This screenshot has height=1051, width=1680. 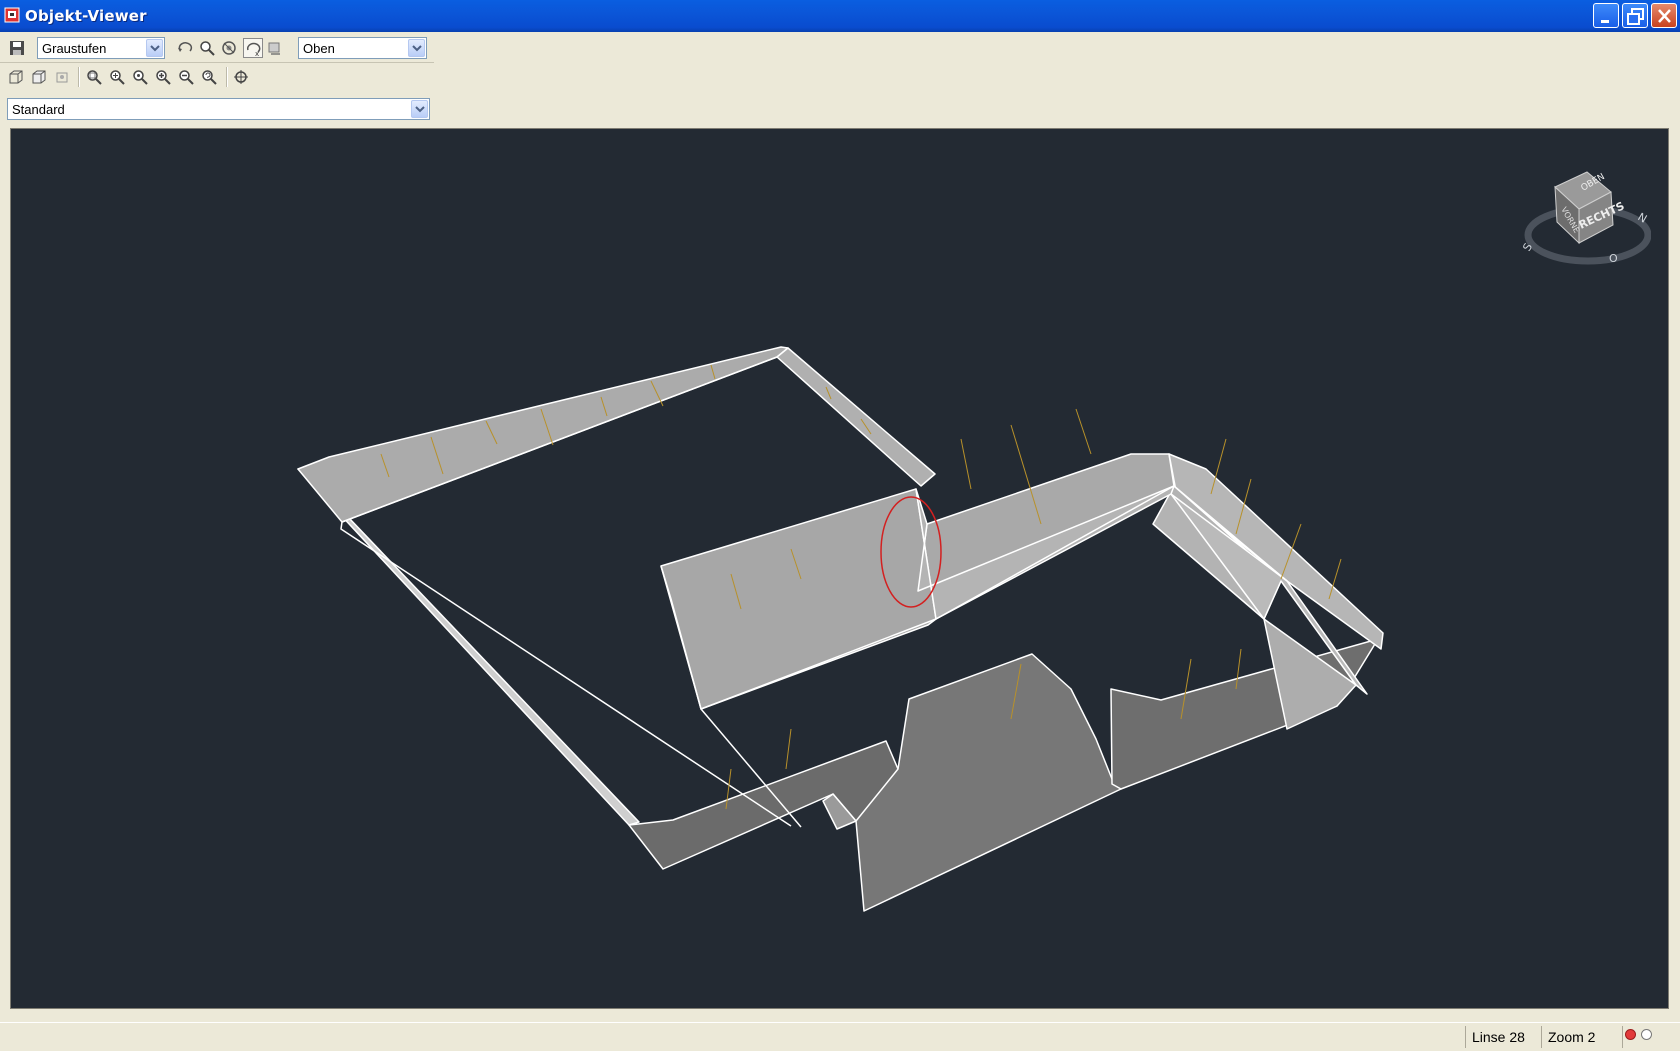 I want to click on status-zoom: Zoom 2, so click(x=1581, y=1037).